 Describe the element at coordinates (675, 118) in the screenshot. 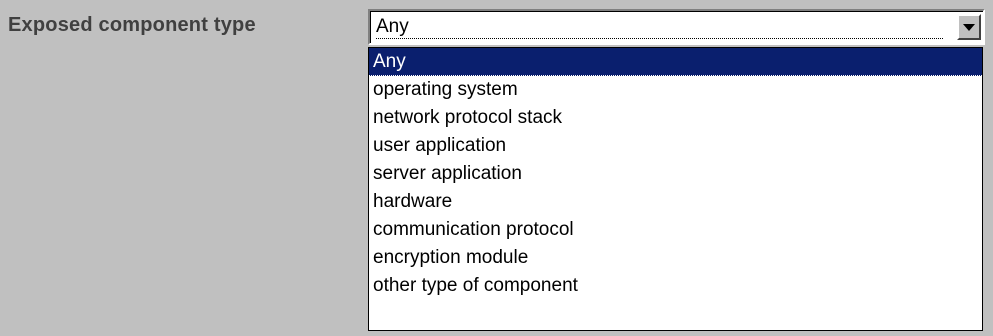

I see `dropdown-option-network-protocol-stack: network protocol stack` at that location.